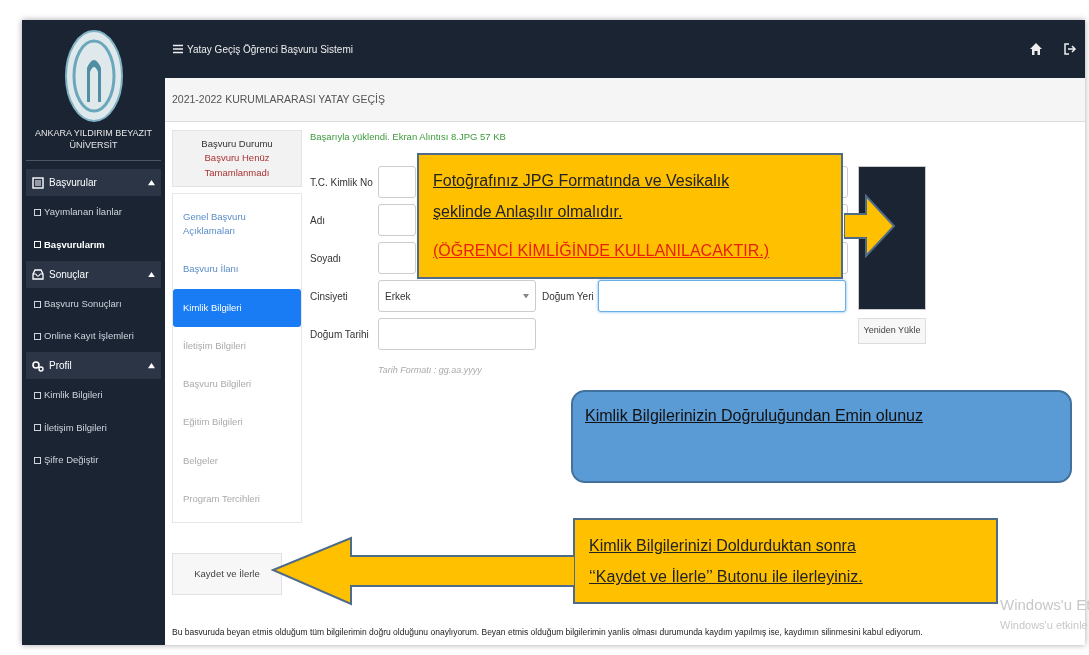 The image size is (1089, 655). Describe the element at coordinates (69, 274) in the screenshot. I see `group-label: Sonuçlar` at that location.